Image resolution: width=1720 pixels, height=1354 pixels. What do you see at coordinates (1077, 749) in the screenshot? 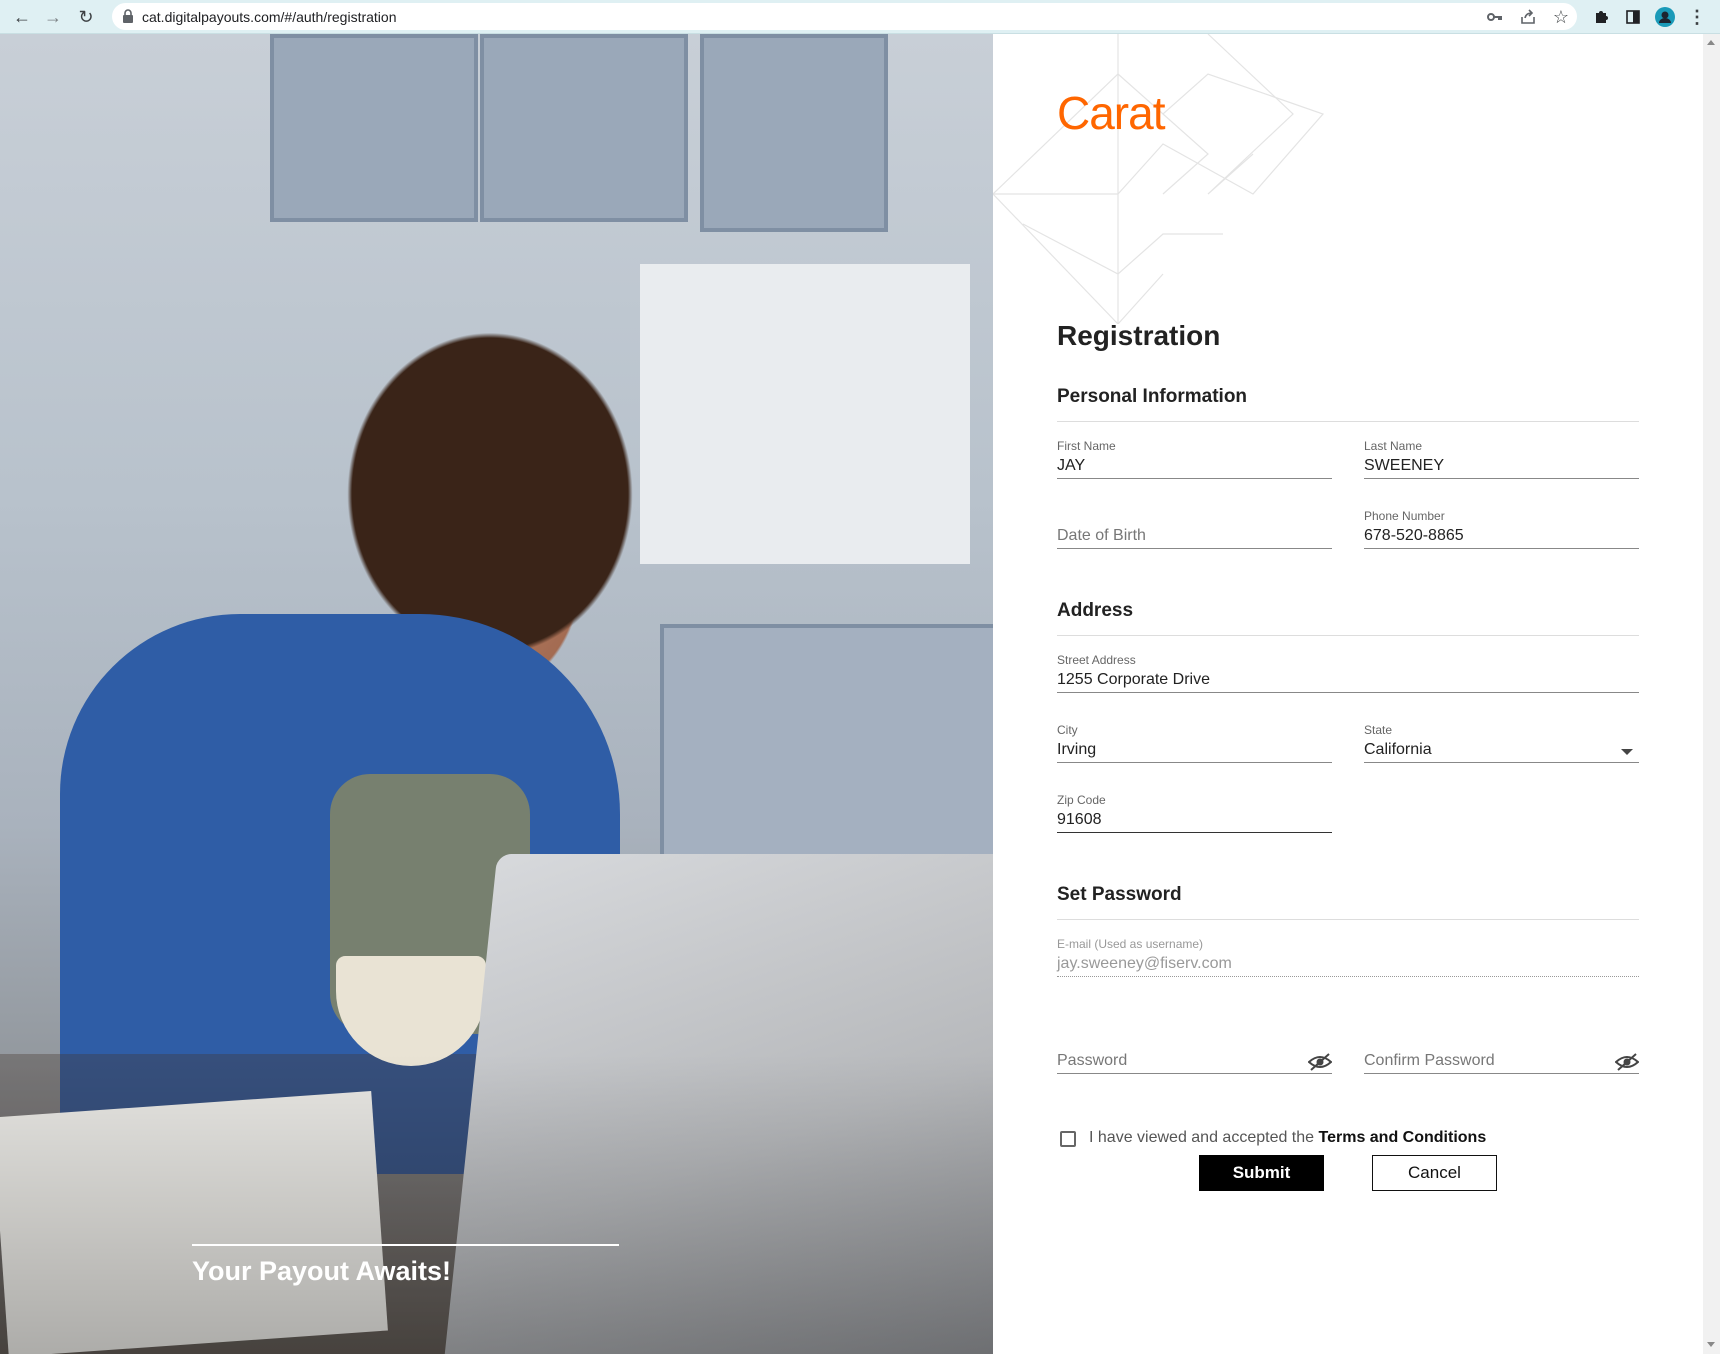
I see `city-value: Irving` at bounding box center [1077, 749].